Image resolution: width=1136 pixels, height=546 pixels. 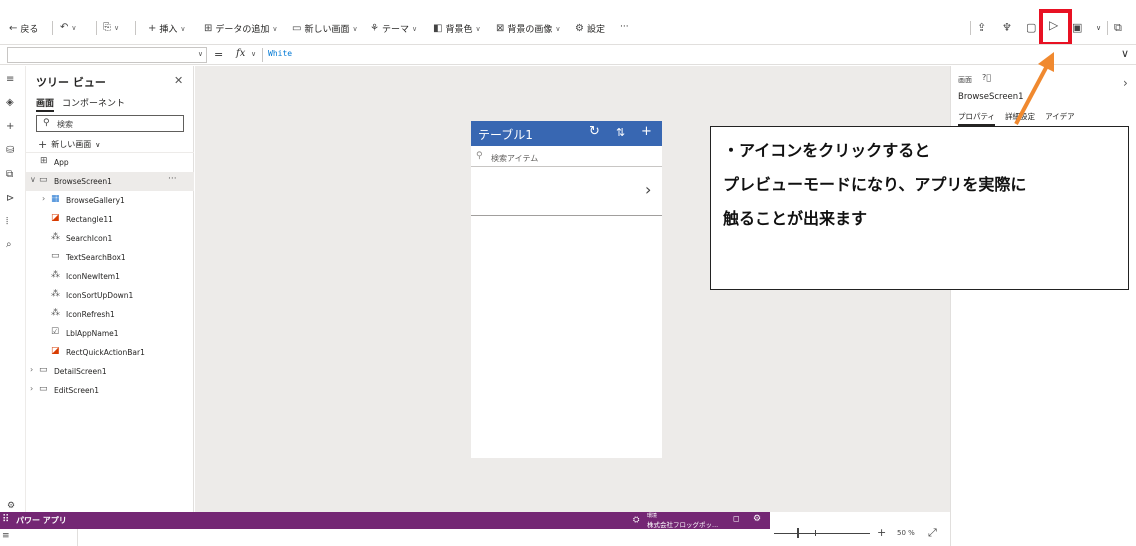 I want to click on app-search-box: ⚲ 検索アイテム, so click(x=566, y=157).